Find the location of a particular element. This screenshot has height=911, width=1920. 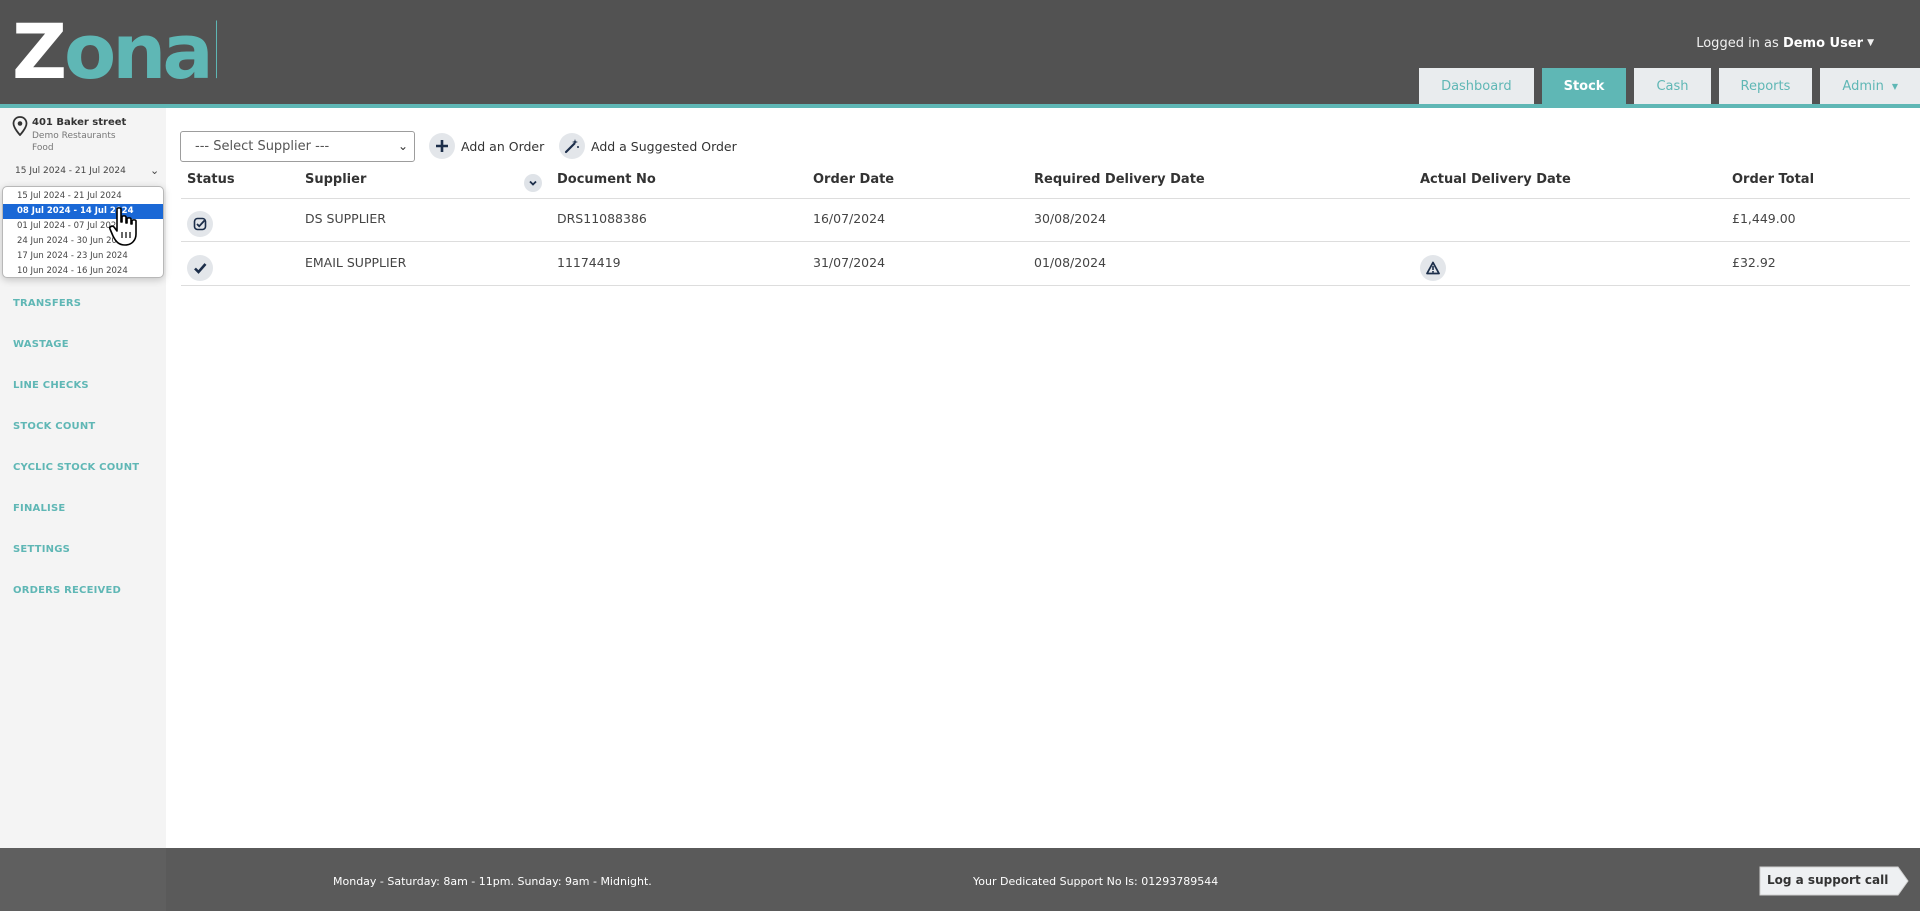

period-option: 17 Jun 2024 - 23 Jun 2024 is located at coordinates (83, 256).